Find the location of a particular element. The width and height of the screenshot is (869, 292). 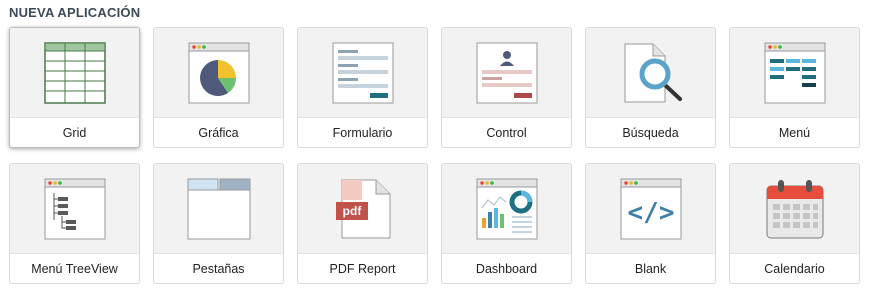

card-menu: Menú is located at coordinates (794, 87).